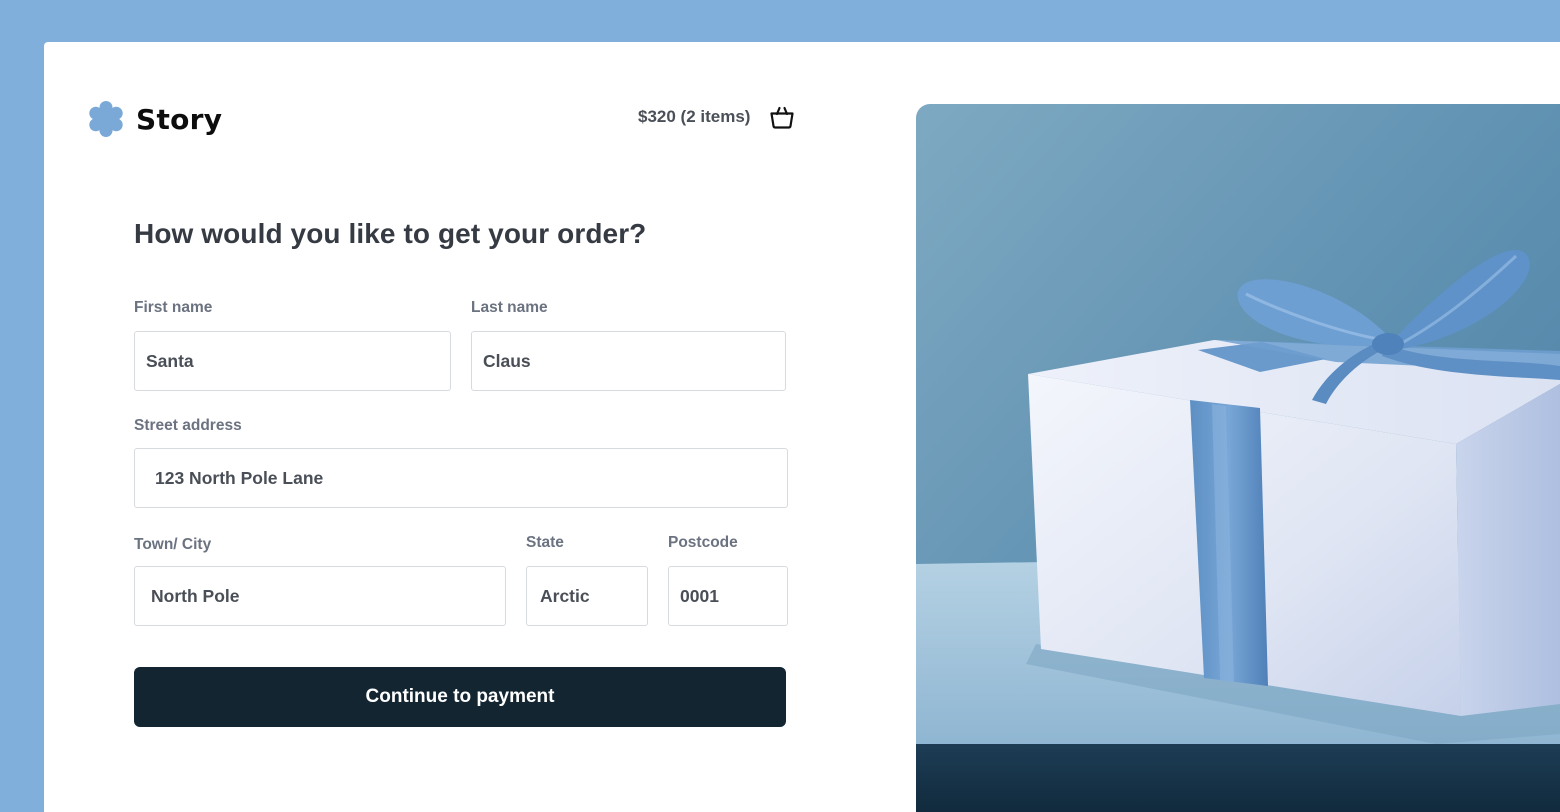  I want to click on cart-total: $320 (2 items), so click(694, 116).